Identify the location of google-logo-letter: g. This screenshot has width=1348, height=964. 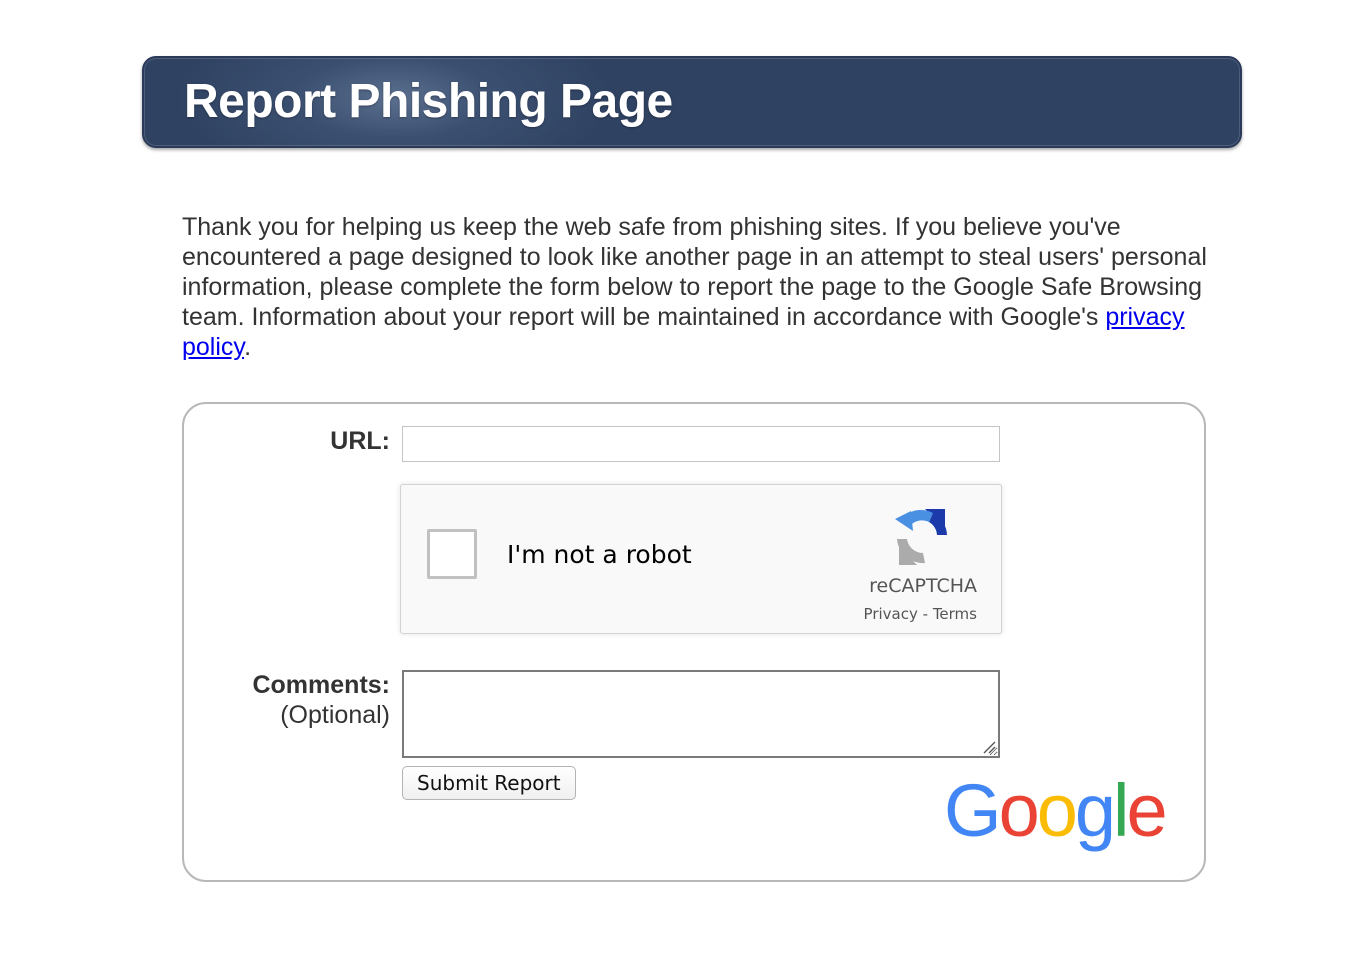
(1095, 810).